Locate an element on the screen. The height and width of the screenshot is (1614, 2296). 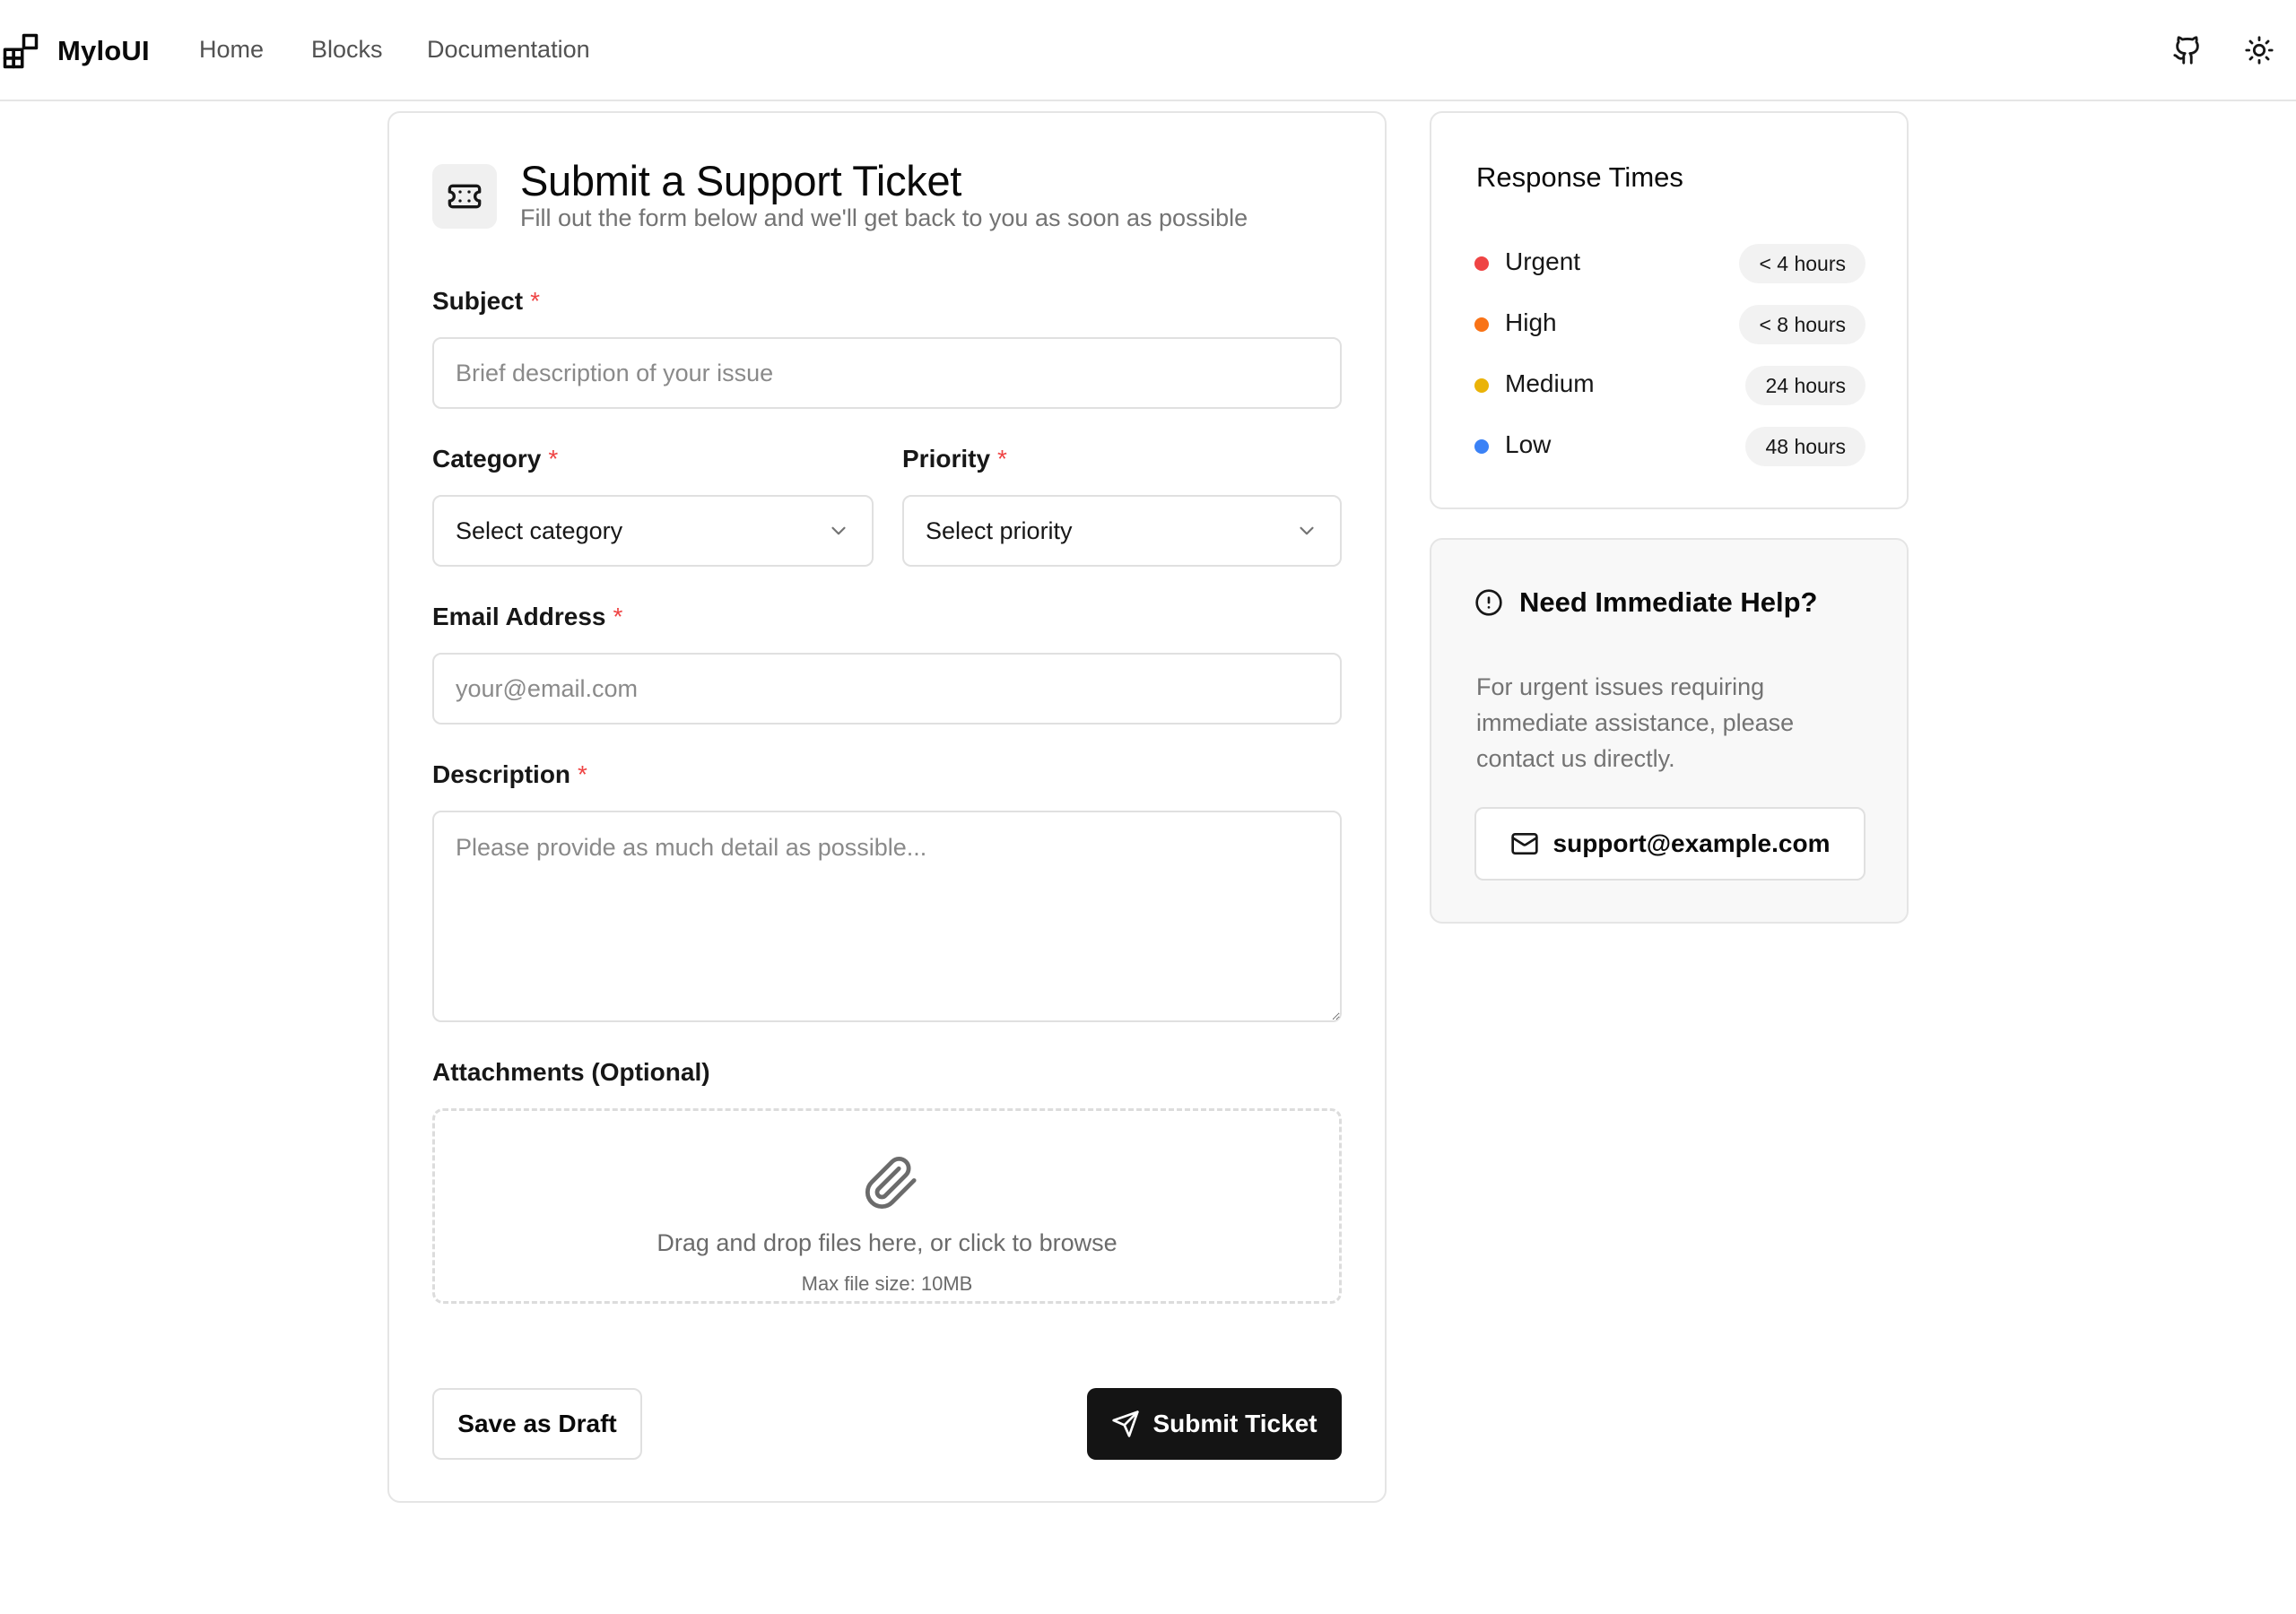
response-time-badge: 48 hours is located at coordinates (1805, 446).